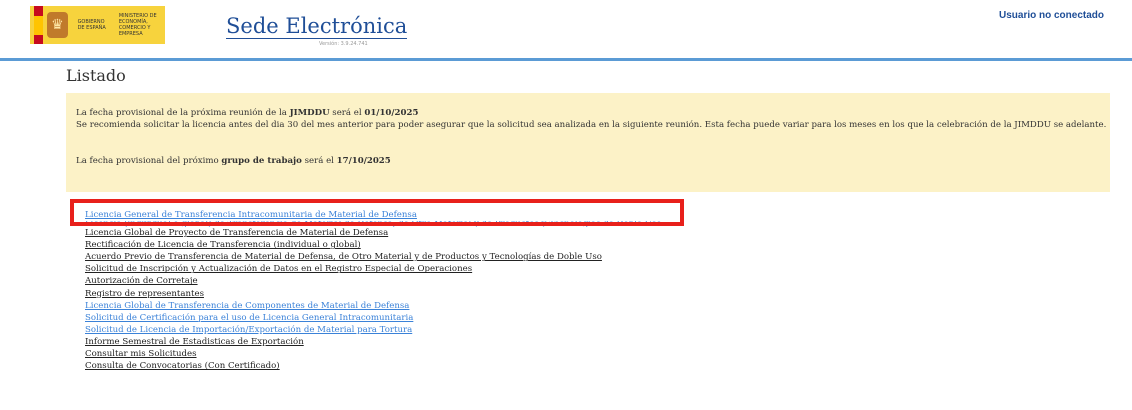 The width and height of the screenshot is (1132, 410). Describe the element at coordinates (566, 59) in the screenshot. I see `header-divider` at that location.